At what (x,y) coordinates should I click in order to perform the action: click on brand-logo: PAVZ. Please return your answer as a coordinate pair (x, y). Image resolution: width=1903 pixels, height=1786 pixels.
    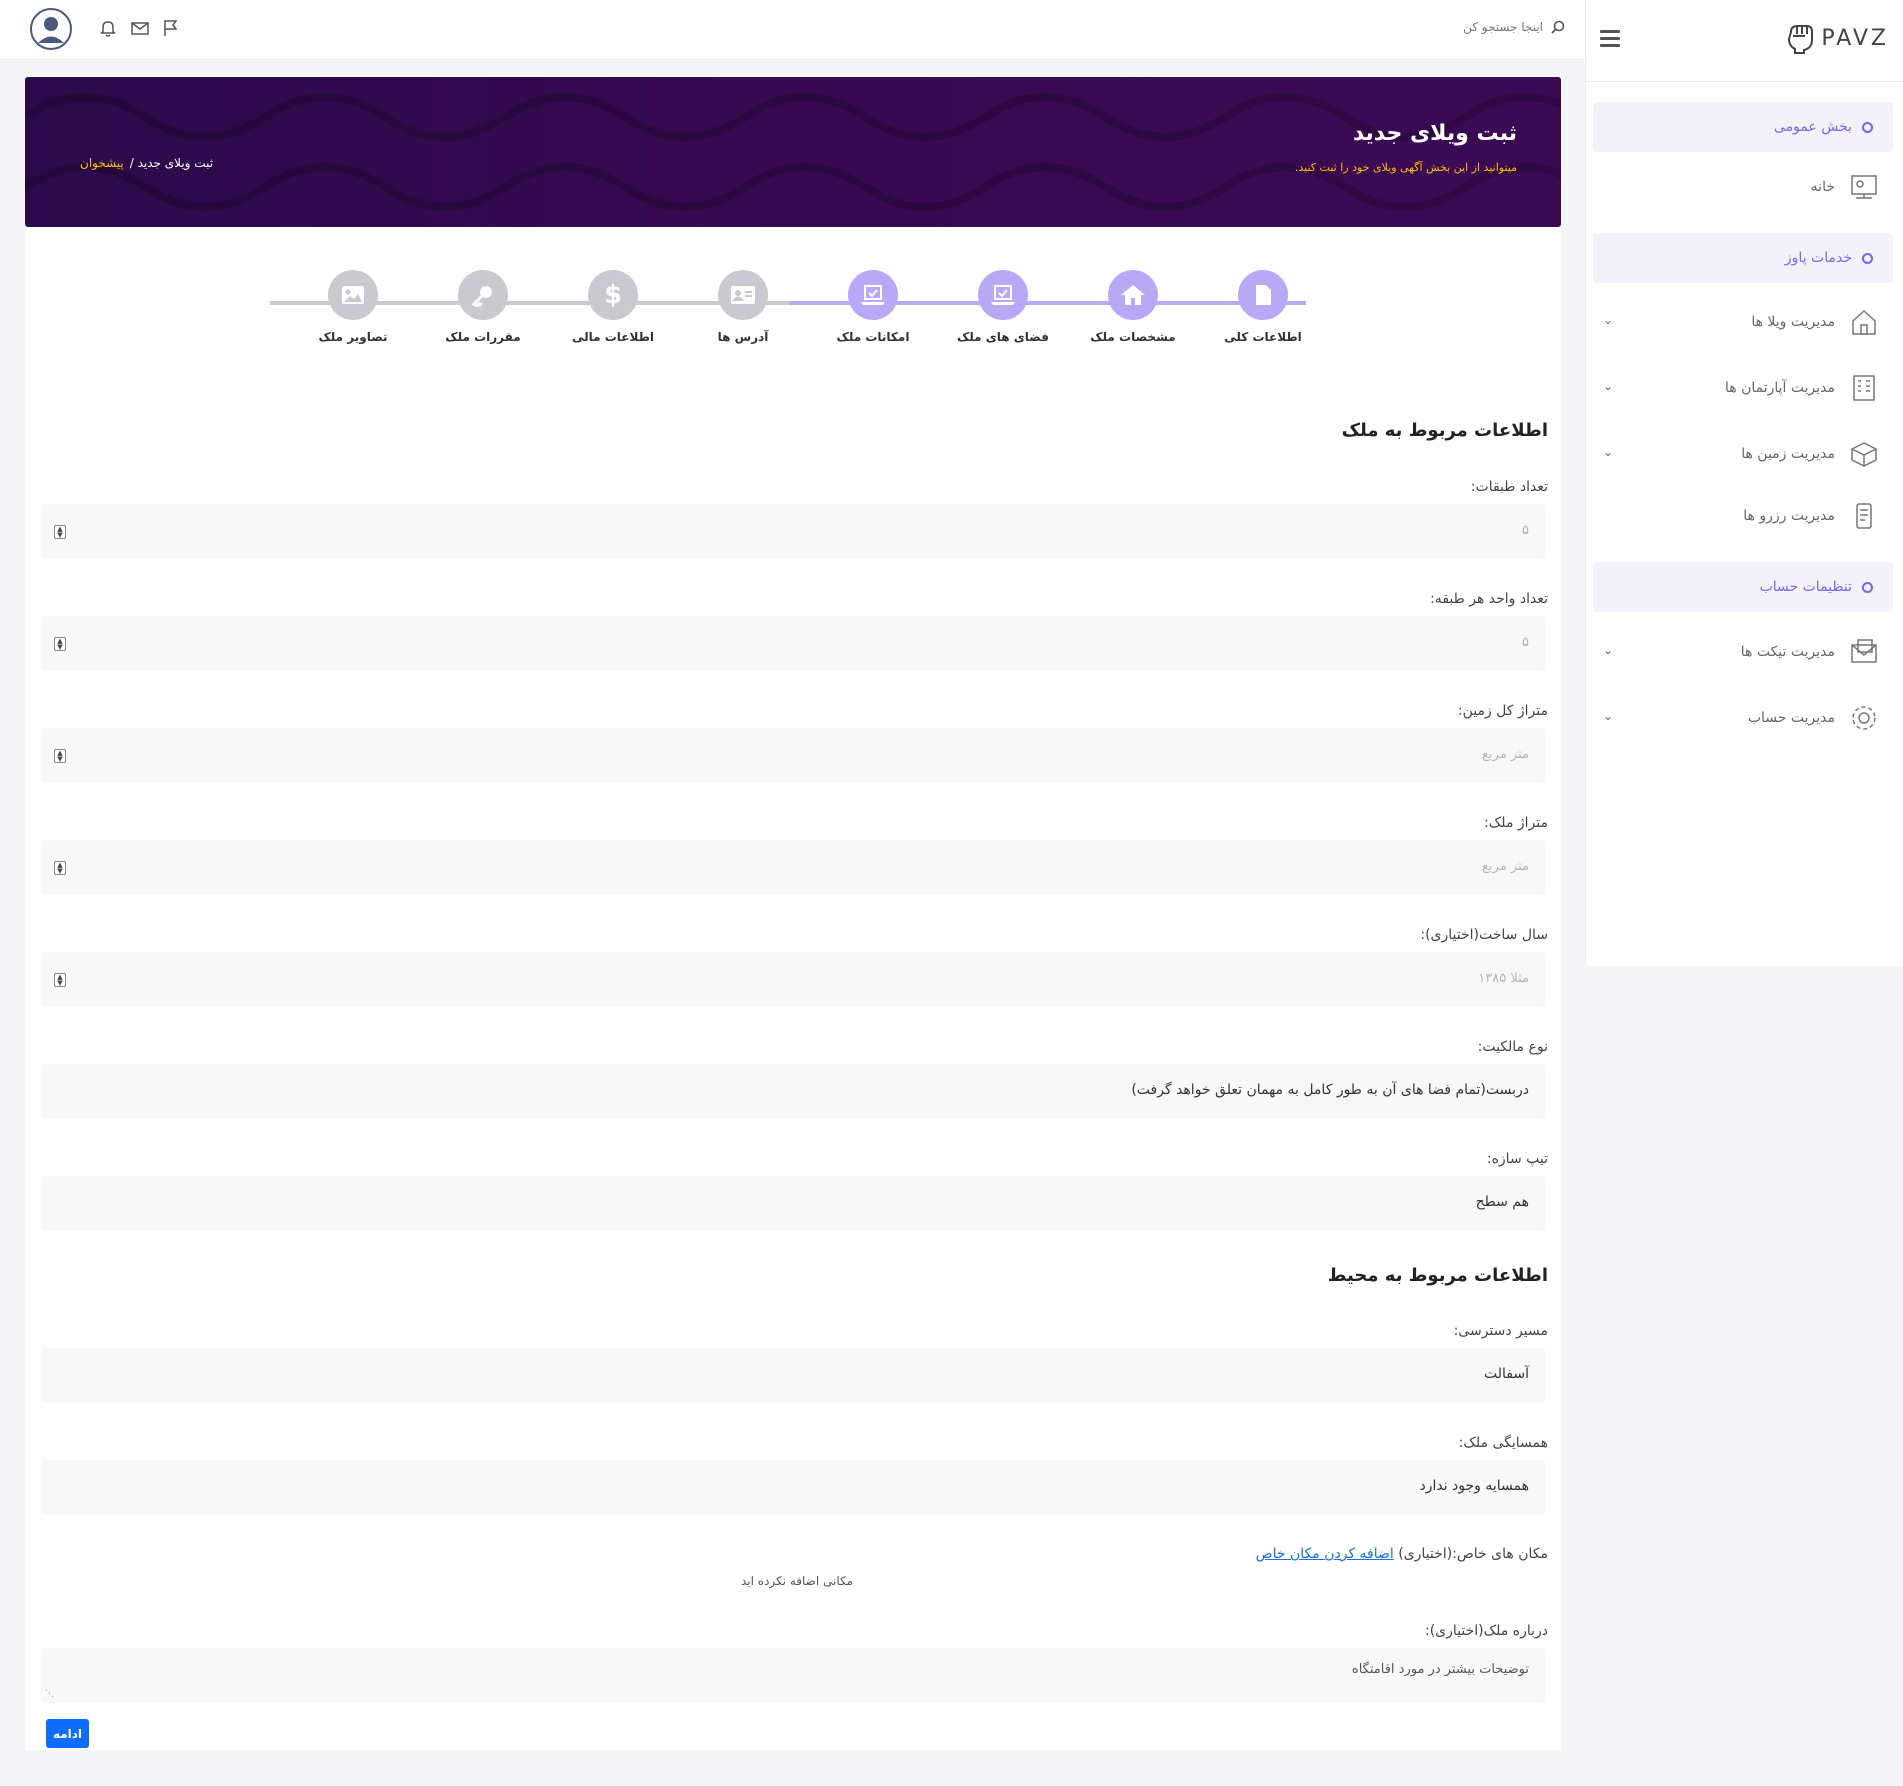
    Looking at the image, I should click on (1837, 38).